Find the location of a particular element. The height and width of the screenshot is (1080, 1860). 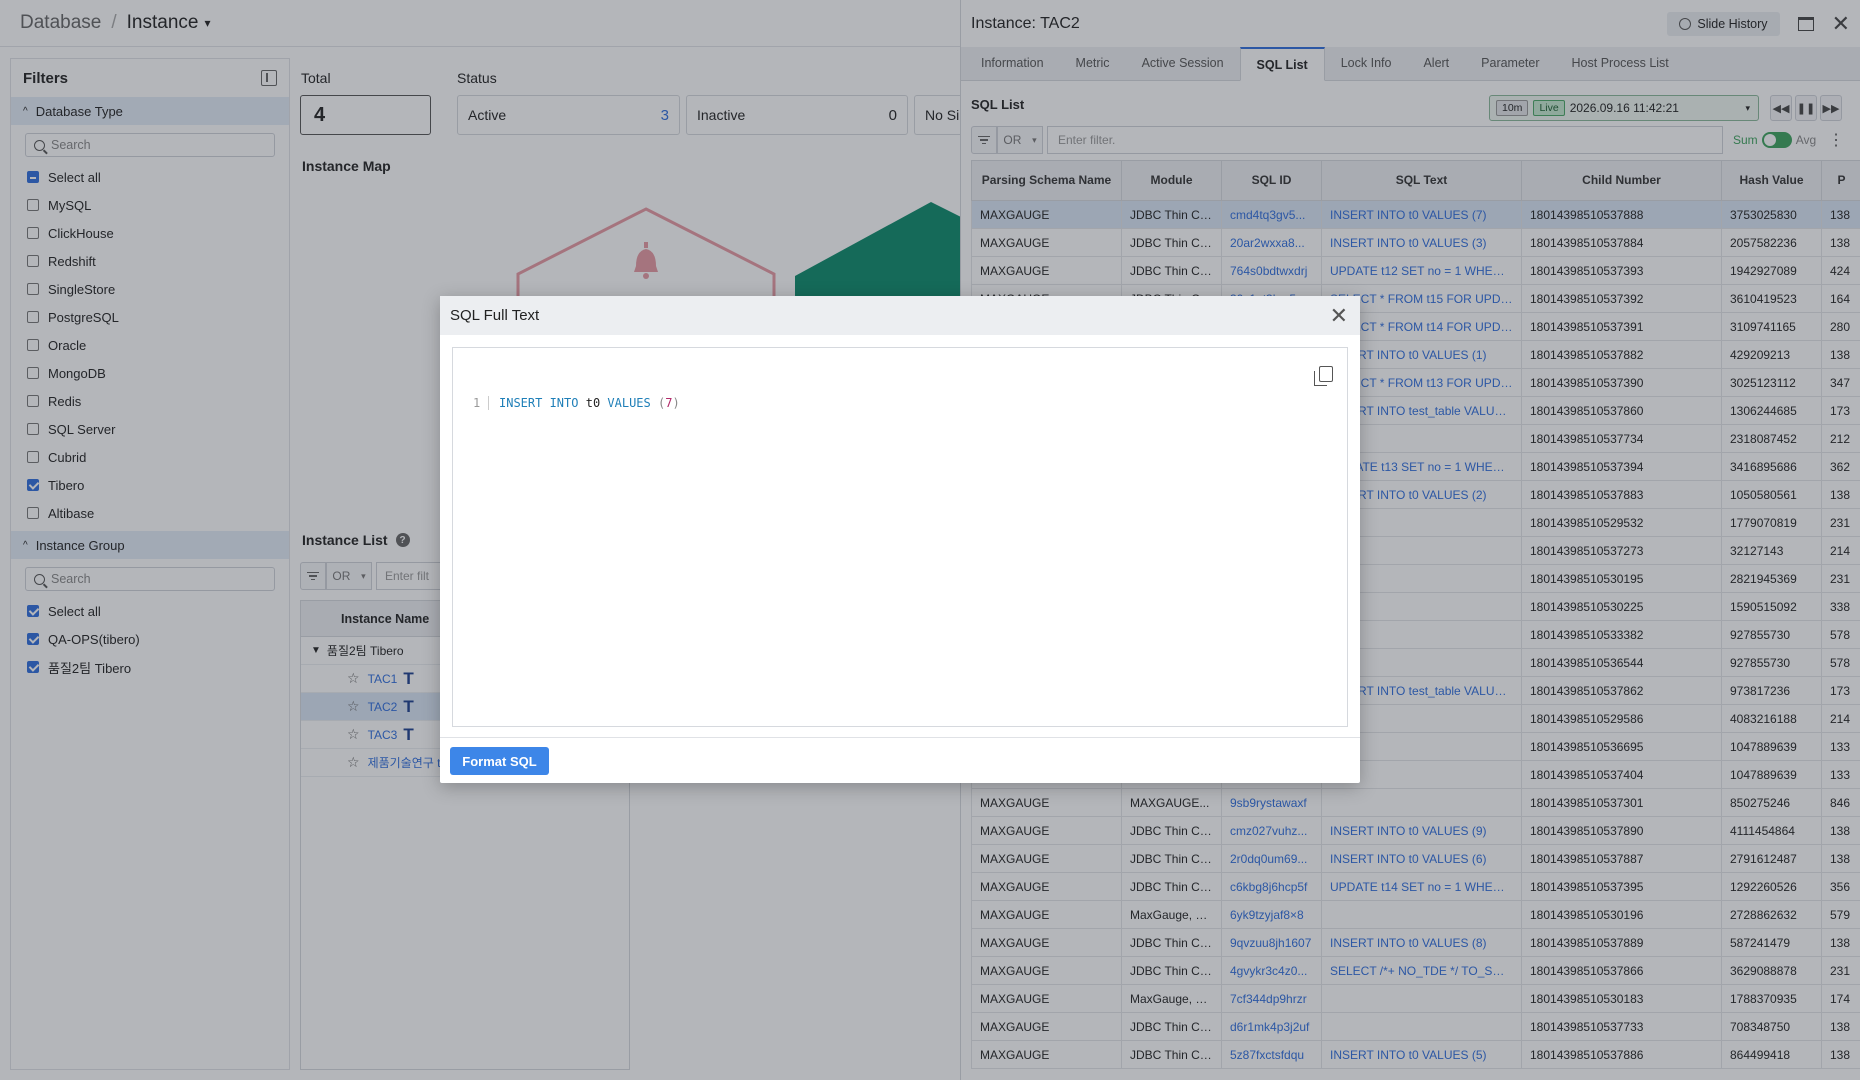

close-icon: ✕ is located at coordinates (1339, 315).